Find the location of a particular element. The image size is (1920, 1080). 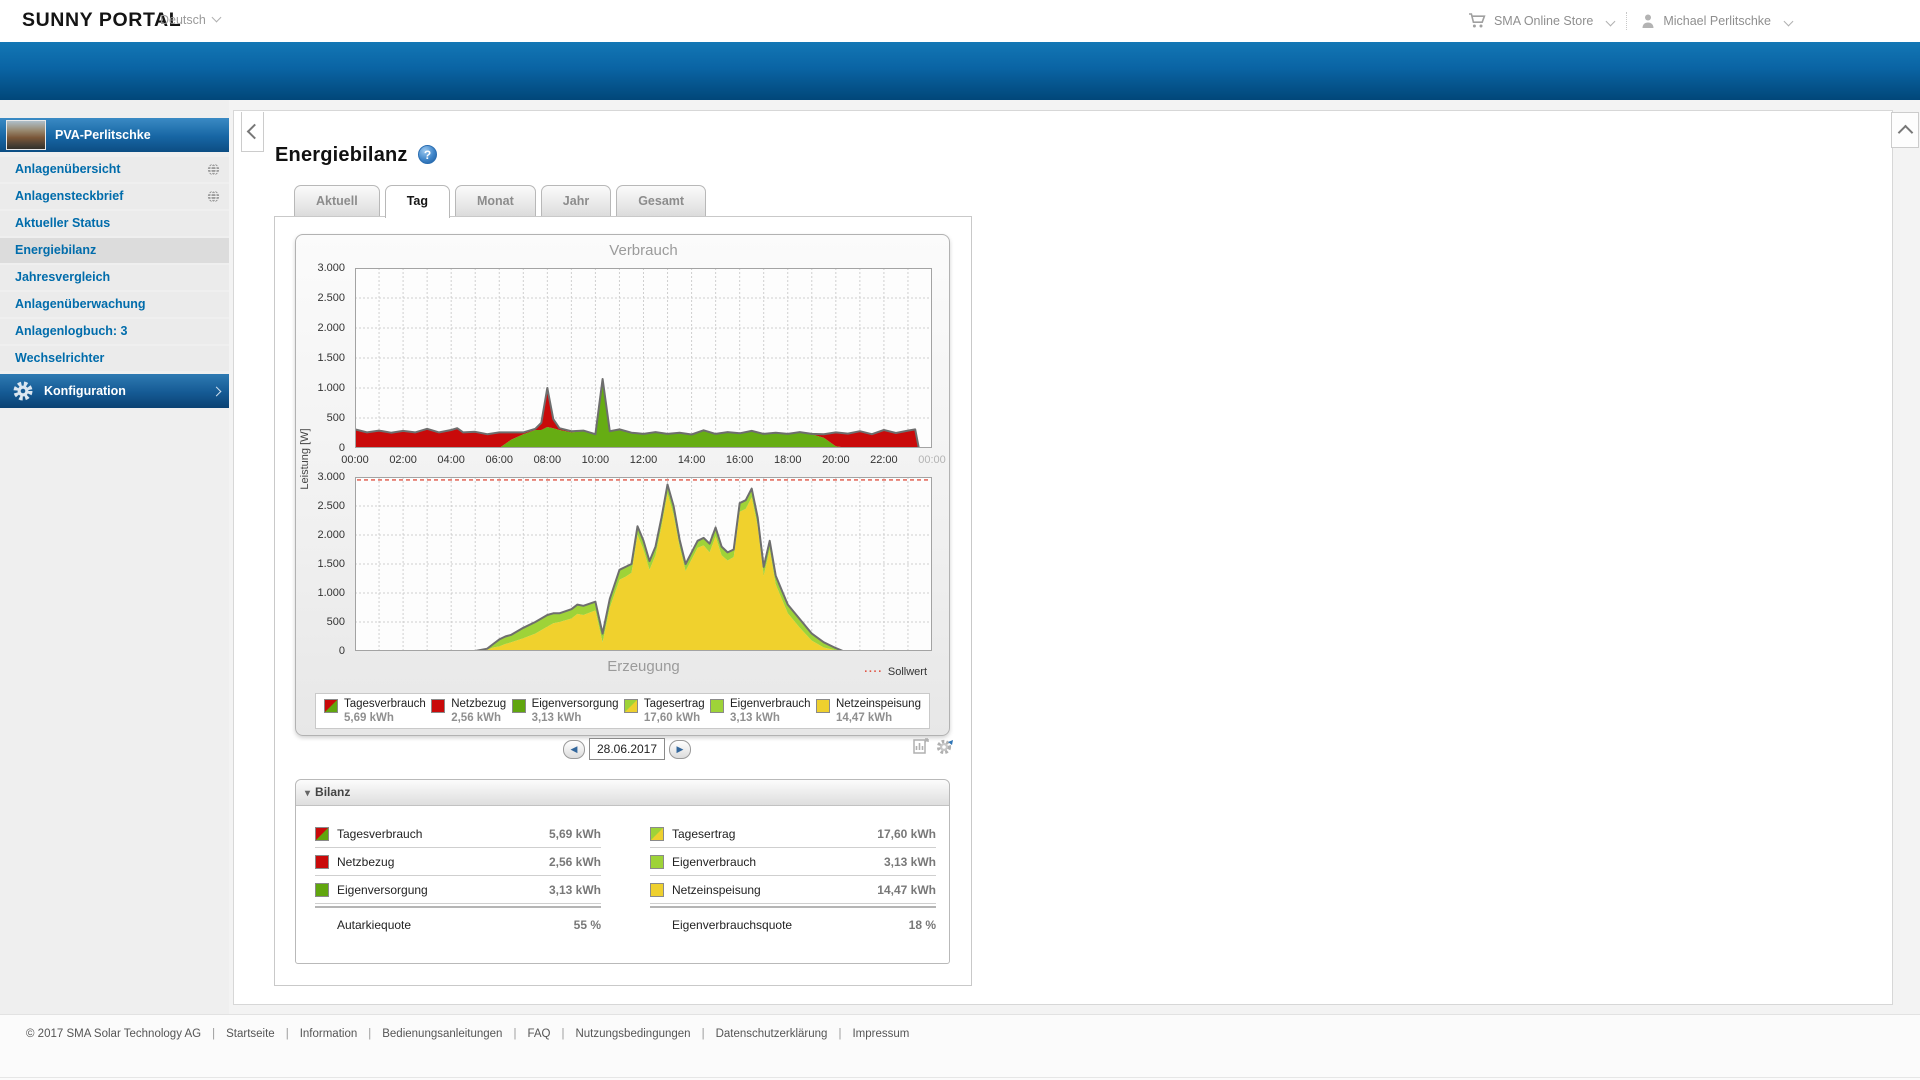

sidebar-item-anlagenlogbuch-3: Anlagenlogbuch: 3 is located at coordinates (114, 331).